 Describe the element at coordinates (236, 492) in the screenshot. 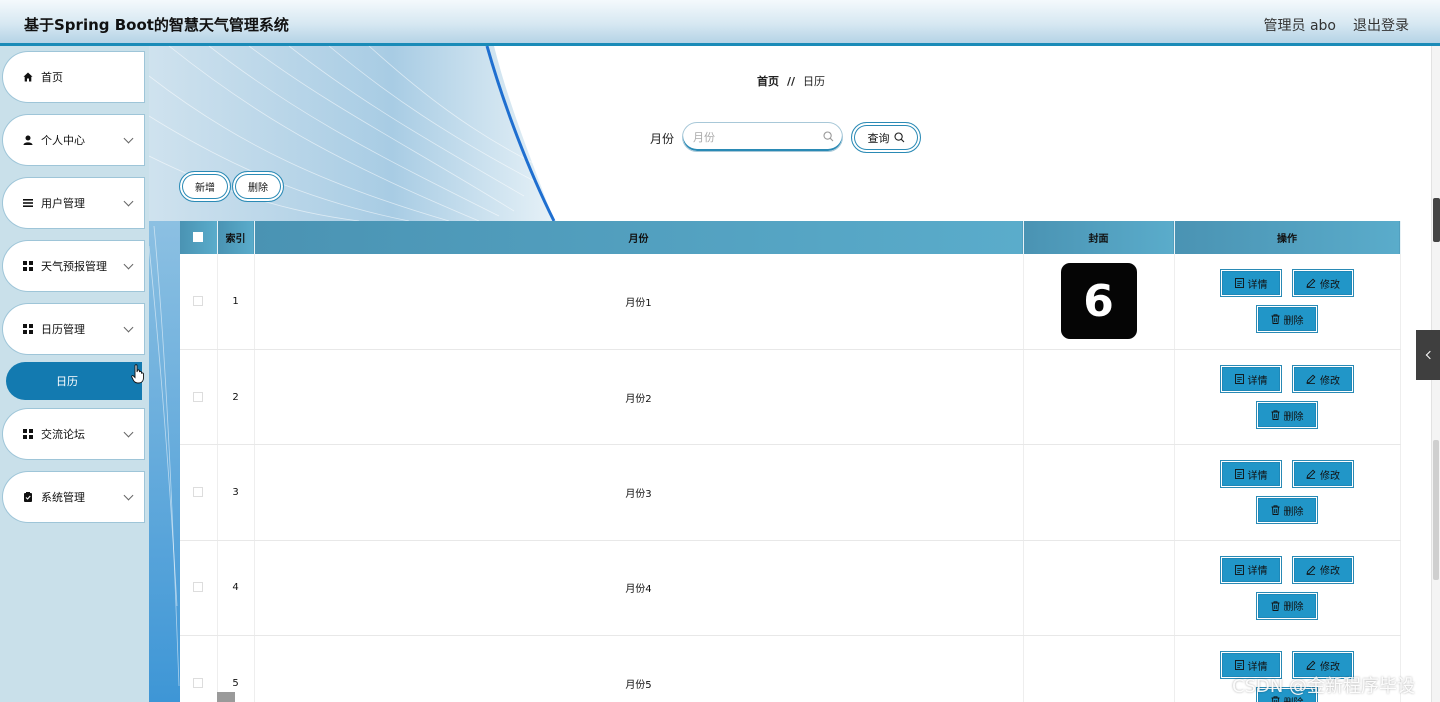

I see `row-index: 3` at that location.